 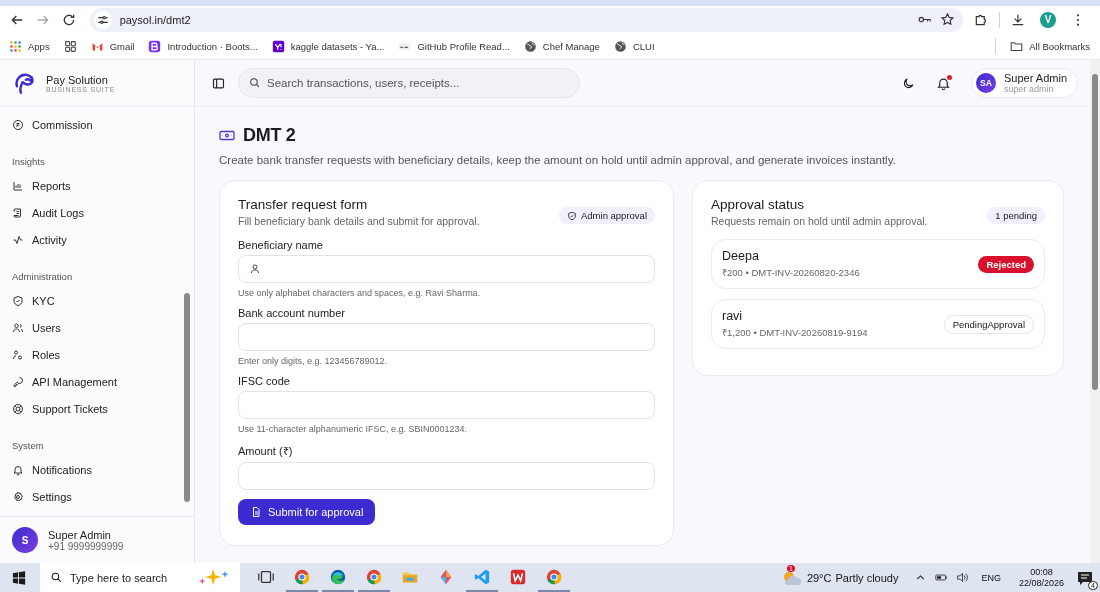 What do you see at coordinates (819, 221) in the screenshot?
I see `card-subtitle: Requests remain on hold until admin approval.` at bounding box center [819, 221].